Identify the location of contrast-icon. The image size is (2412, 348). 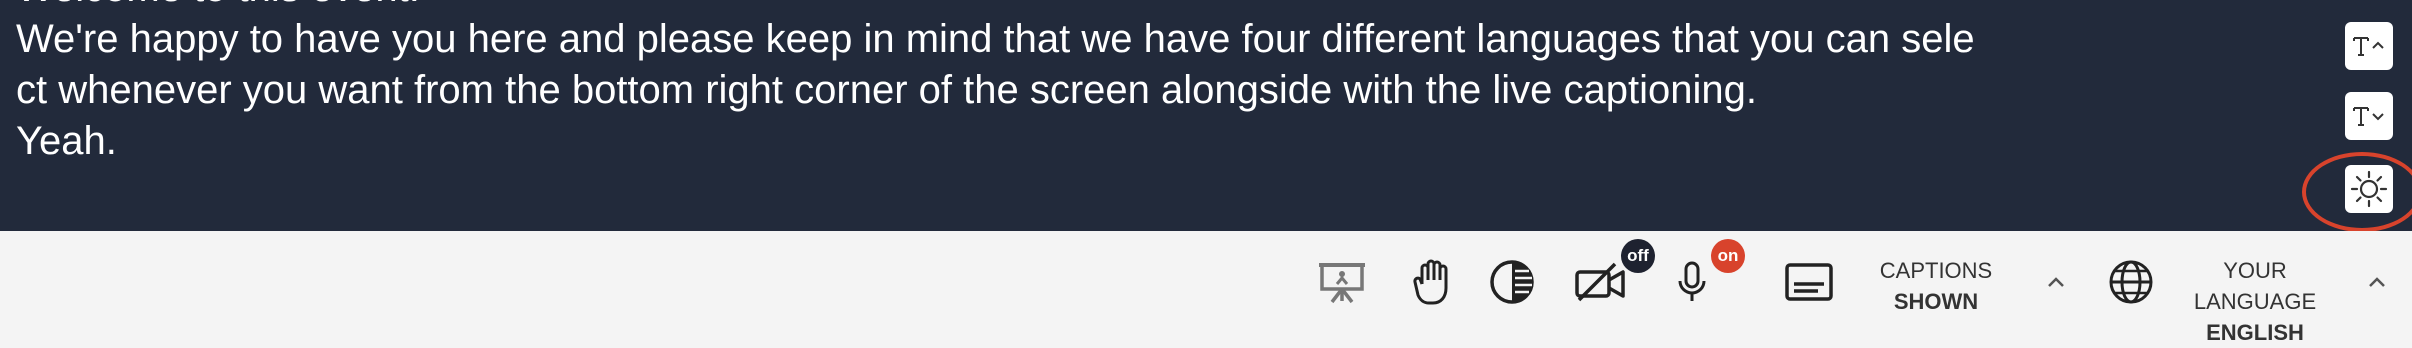
(1512, 282).